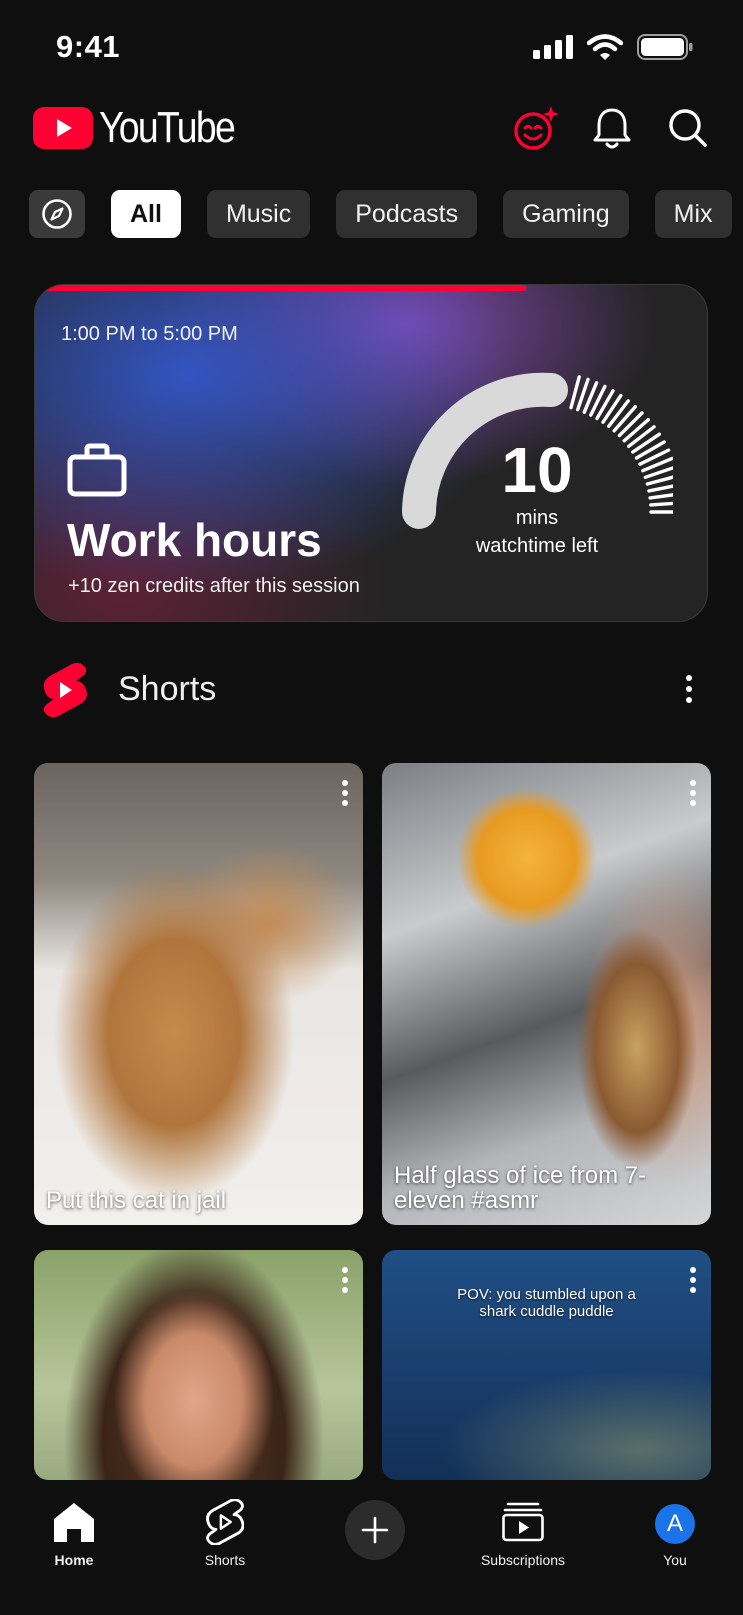 The height and width of the screenshot is (1615, 743). I want to click on zen-face-sparkle-icon, so click(536, 128).